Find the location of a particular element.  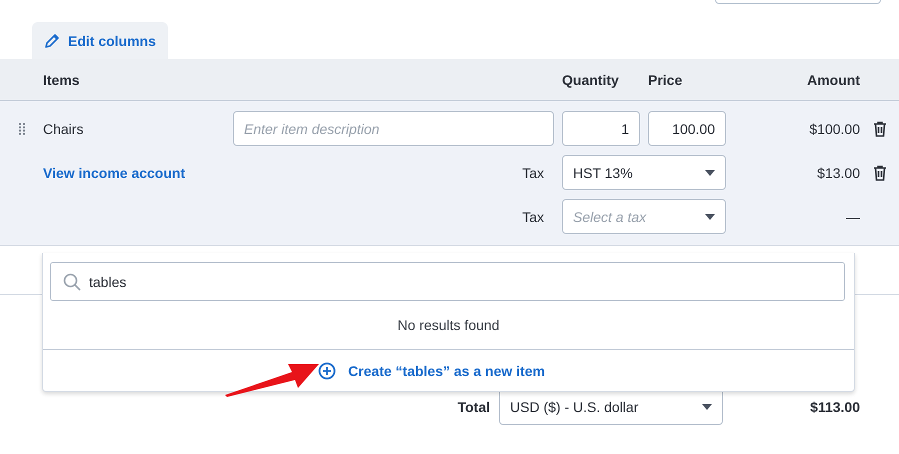

total-amount: $113.00 is located at coordinates (835, 406).